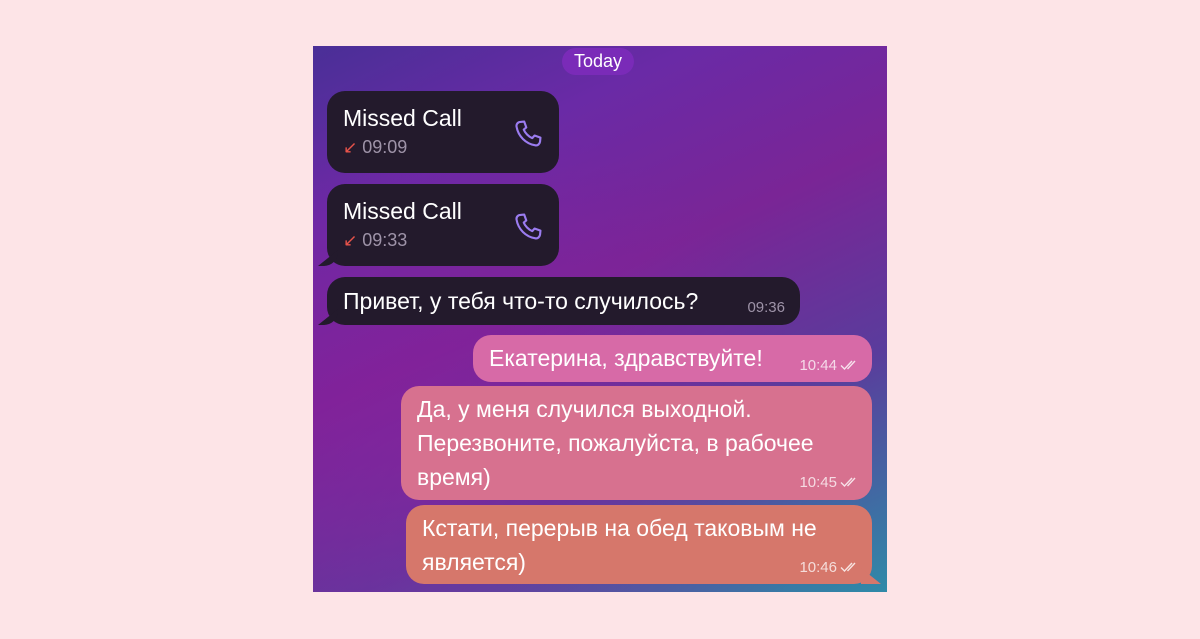  I want to click on incoming-message: Привет, у тебя что-то случилось? 09:36, so click(563, 301).